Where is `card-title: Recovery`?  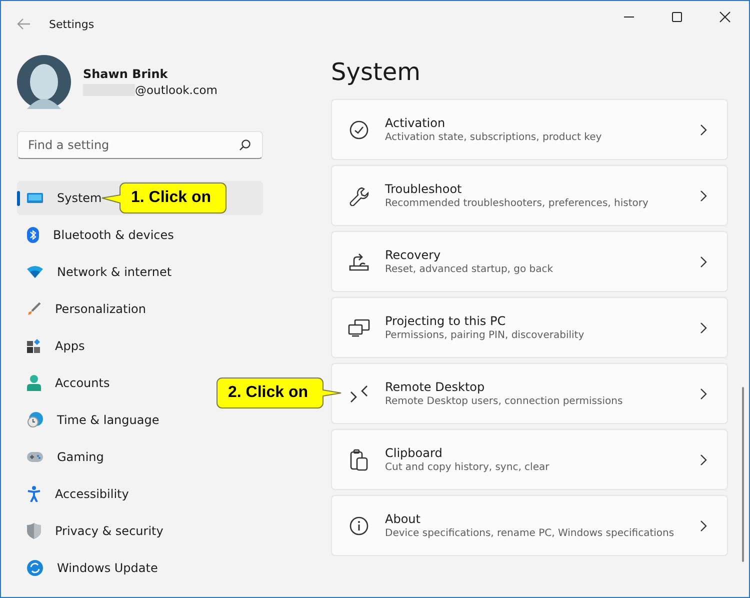 card-title: Recovery is located at coordinates (413, 255).